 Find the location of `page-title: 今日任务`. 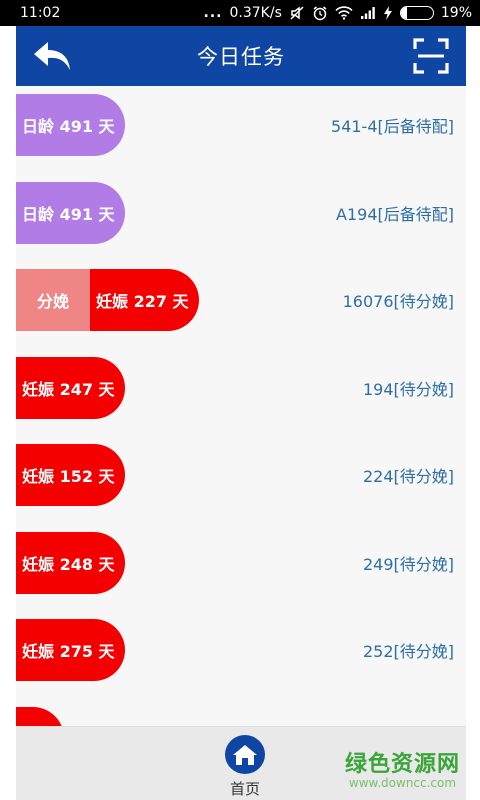

page-title: 今日任务 is located at coordinates (241, 57).